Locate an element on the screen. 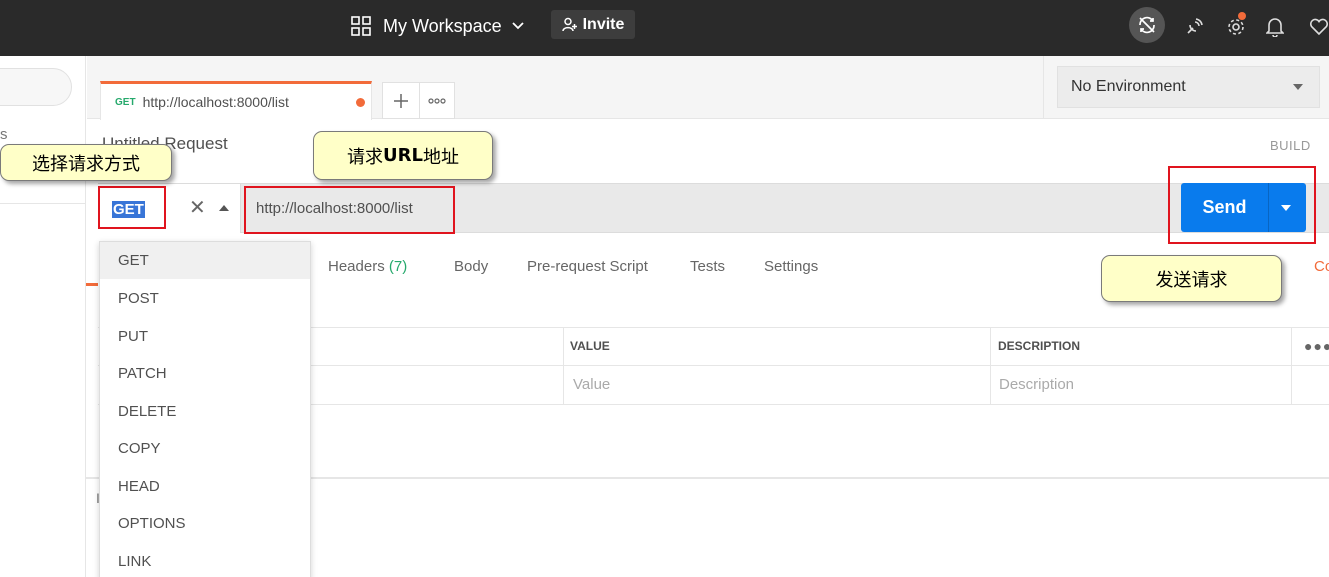 The width and height of the screenshot is (1329, 577). clear-icon: ✕ is located at coordinates (197, 208).